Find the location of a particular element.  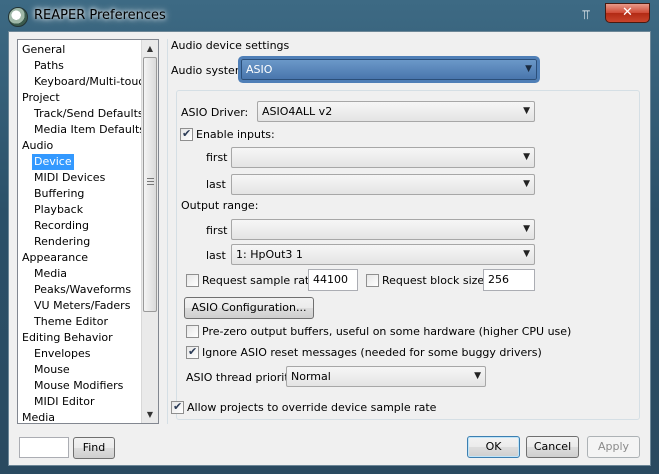

block-size-input: 256 is located at coordinates (509, 280).